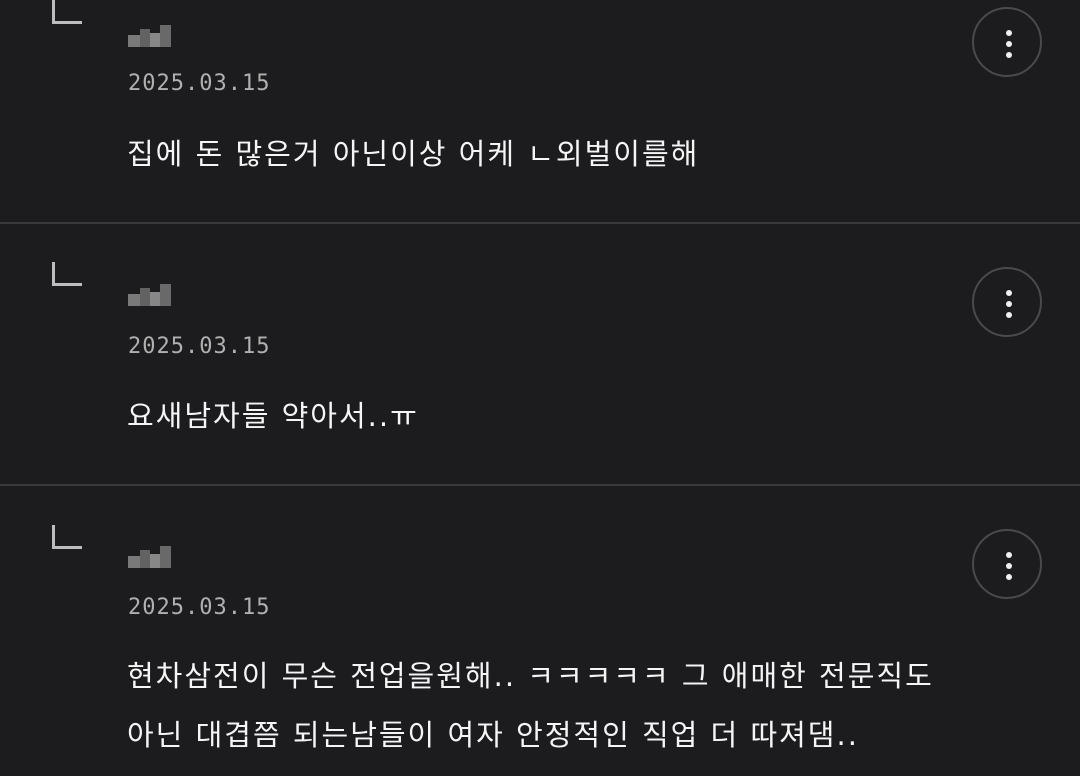 The image size is (1080, 776). I want to click on comment-text: 집에 돈 많은거 아닌이상 어케 ㄴ외벌이를해, so click(413, 154).